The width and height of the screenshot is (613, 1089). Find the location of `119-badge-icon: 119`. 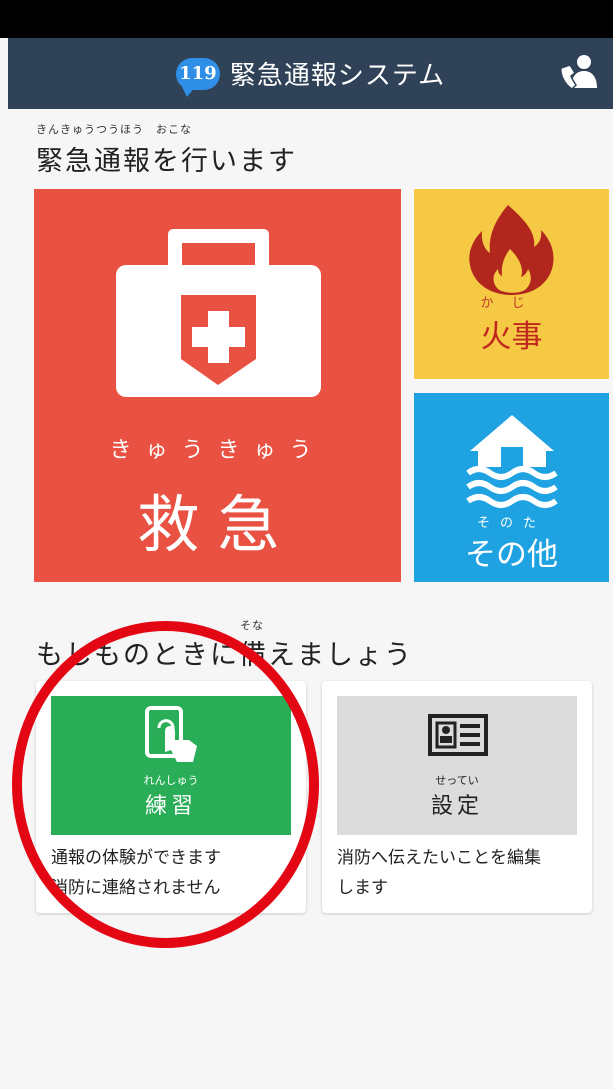

119-badge-icon: 119 is located at coordinates (197, 77).